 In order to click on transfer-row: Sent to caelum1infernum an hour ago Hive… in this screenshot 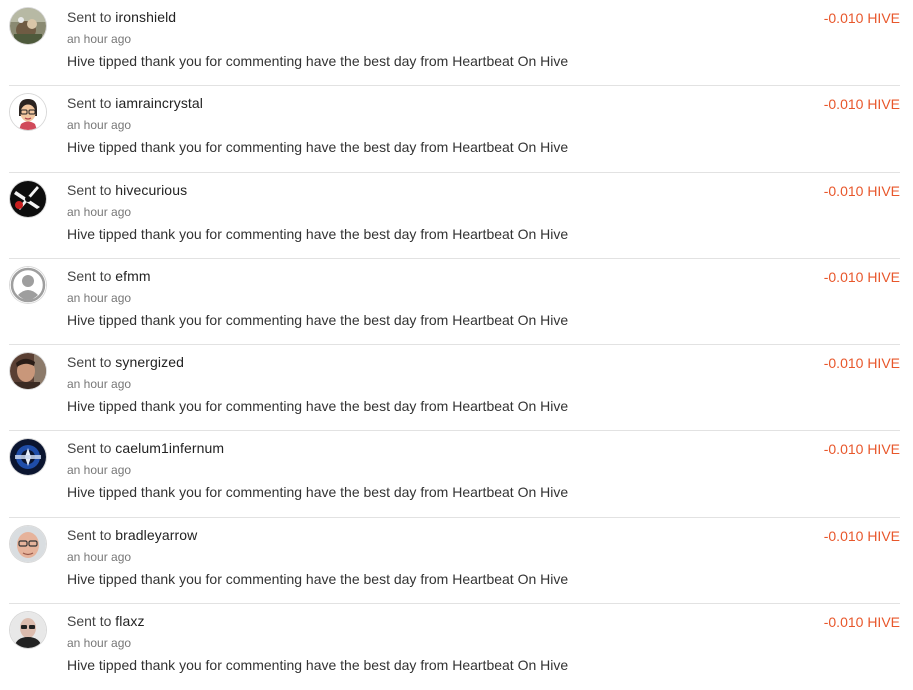, I will do `click(454, 474)`.